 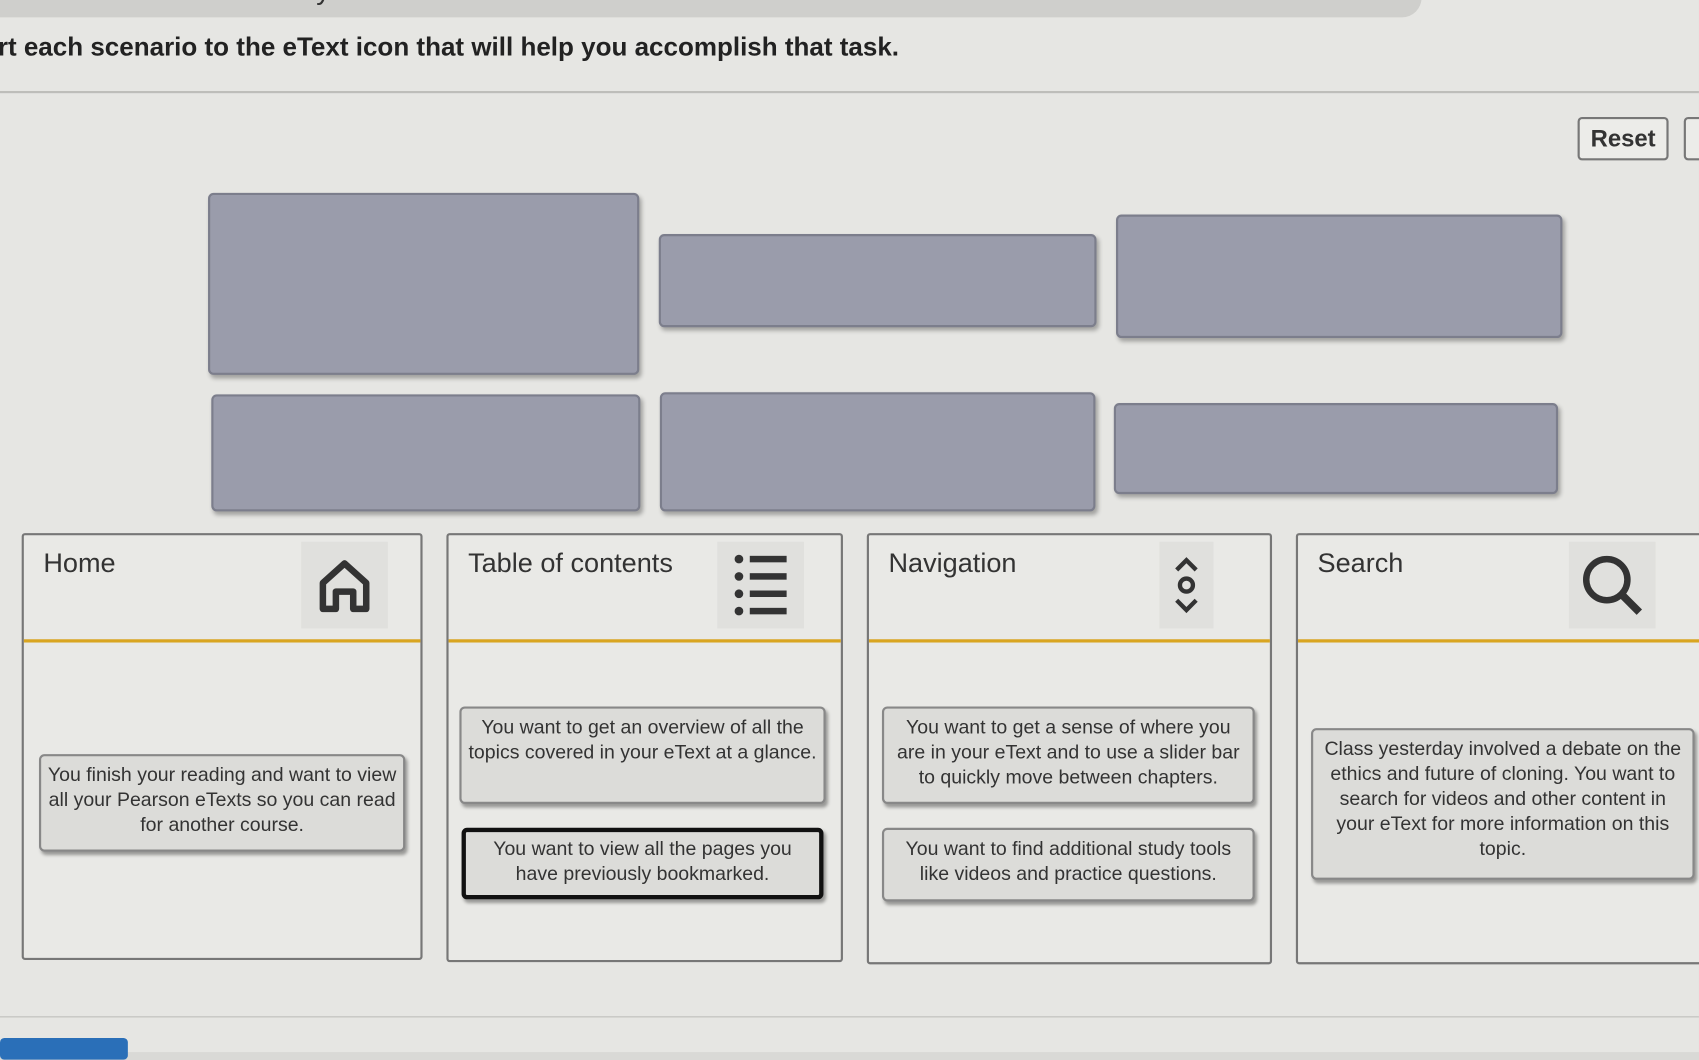 I want to click on home-icon, so click(x=344, y=585).